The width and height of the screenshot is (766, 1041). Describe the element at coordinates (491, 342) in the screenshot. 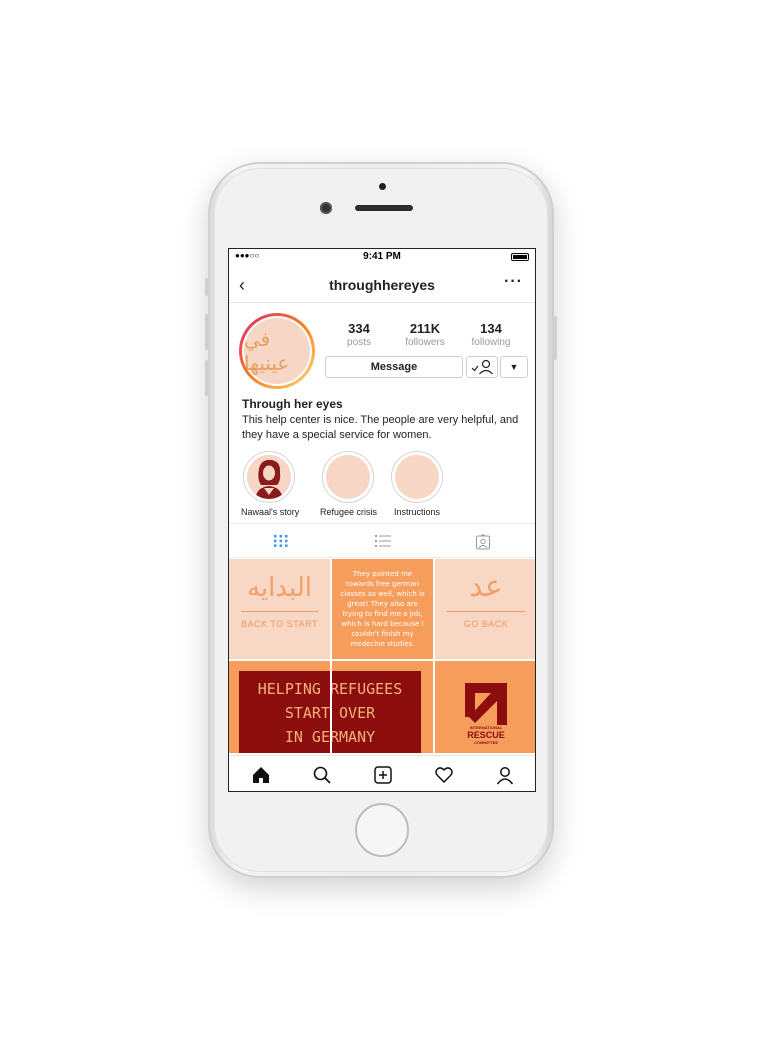

I see `stat-label: following` at that location.